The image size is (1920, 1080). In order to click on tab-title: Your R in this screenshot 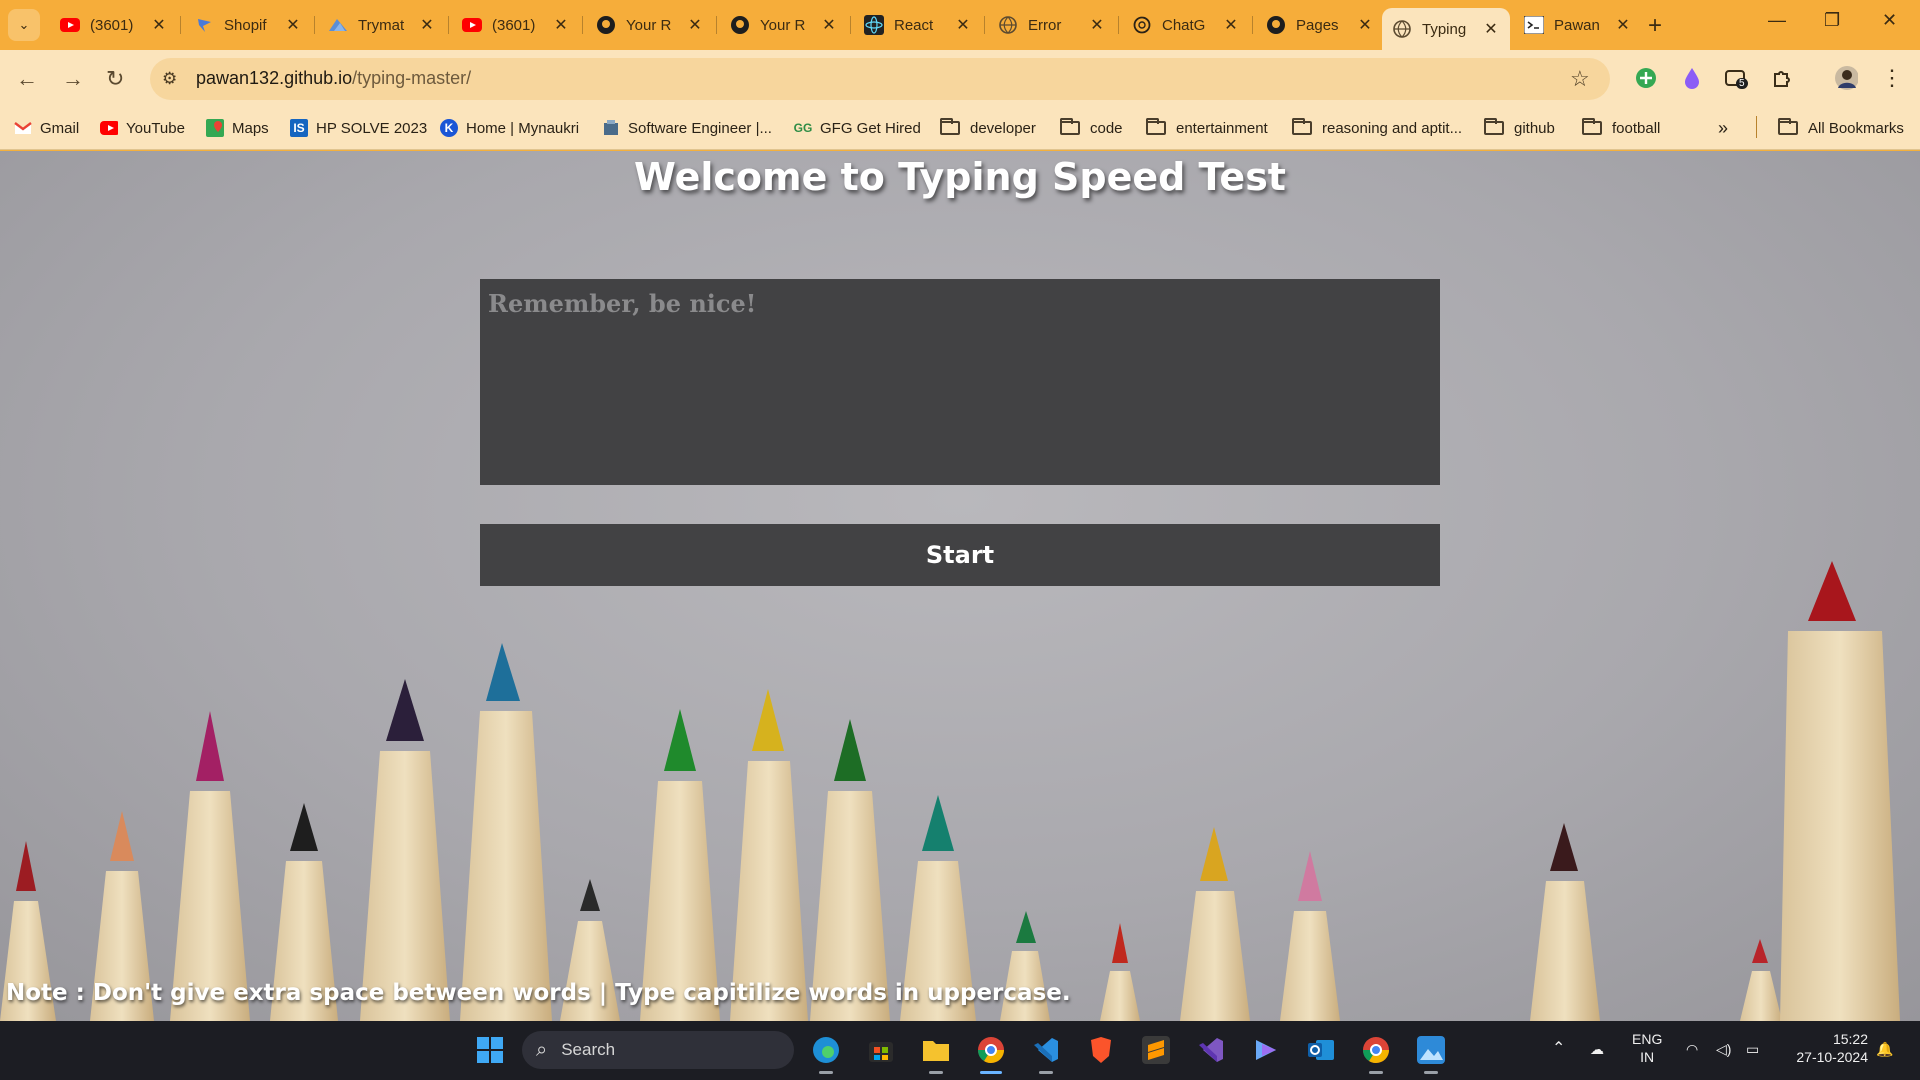, I will do `click(649, 25)`.